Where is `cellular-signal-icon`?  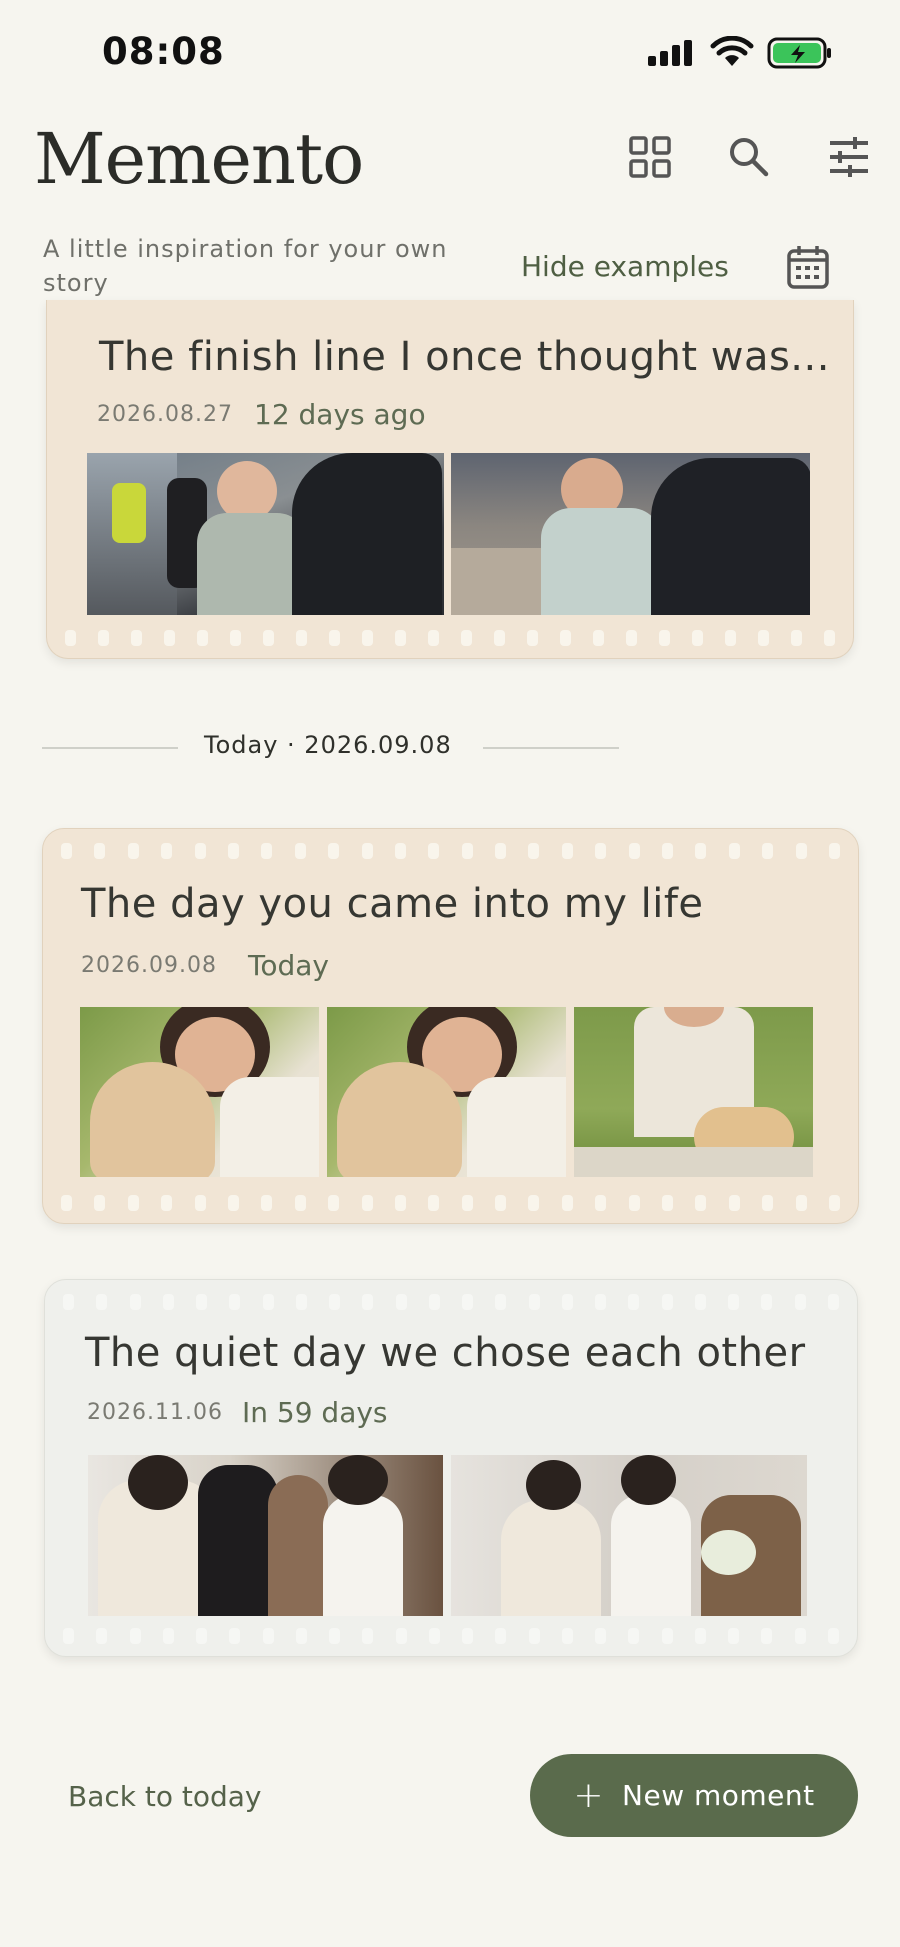
cellular-signal-icon is located at coordinates (670, 53).